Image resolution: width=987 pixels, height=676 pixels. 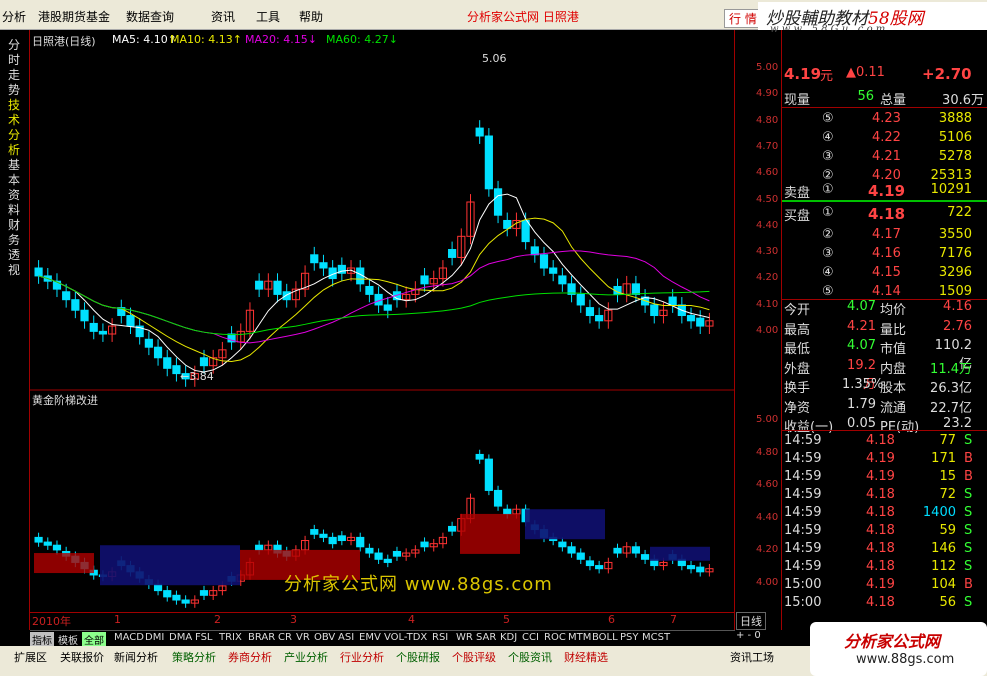 I want to click on menu-help: 帮助, so click(x=311, y=16).